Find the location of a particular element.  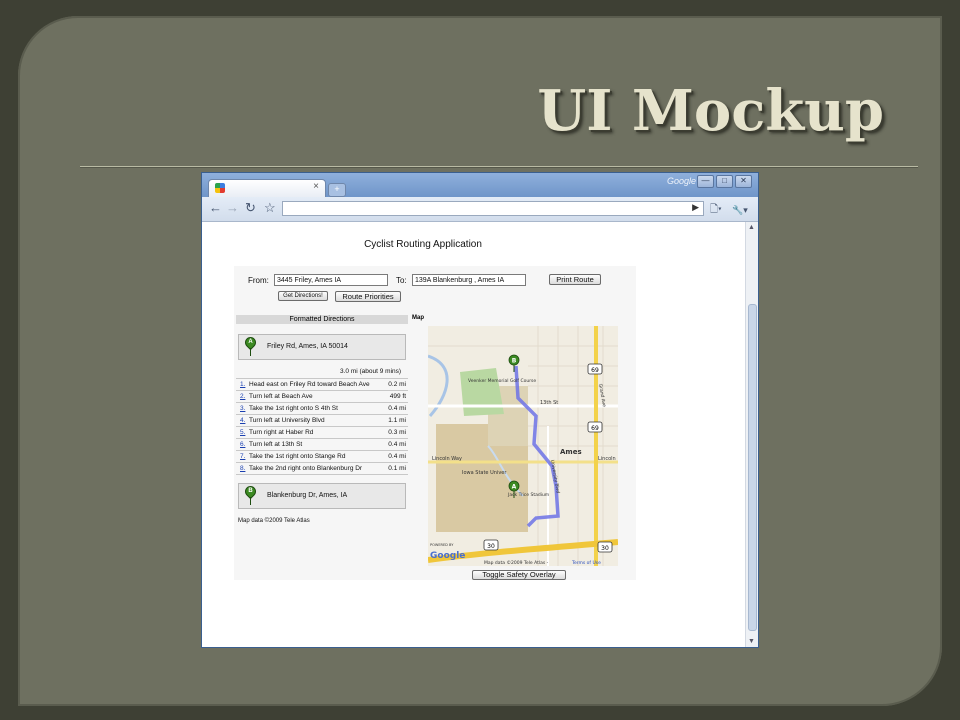

end-address: Blankenburg Dr, Ames, IA is located at coordinates (307, 495).